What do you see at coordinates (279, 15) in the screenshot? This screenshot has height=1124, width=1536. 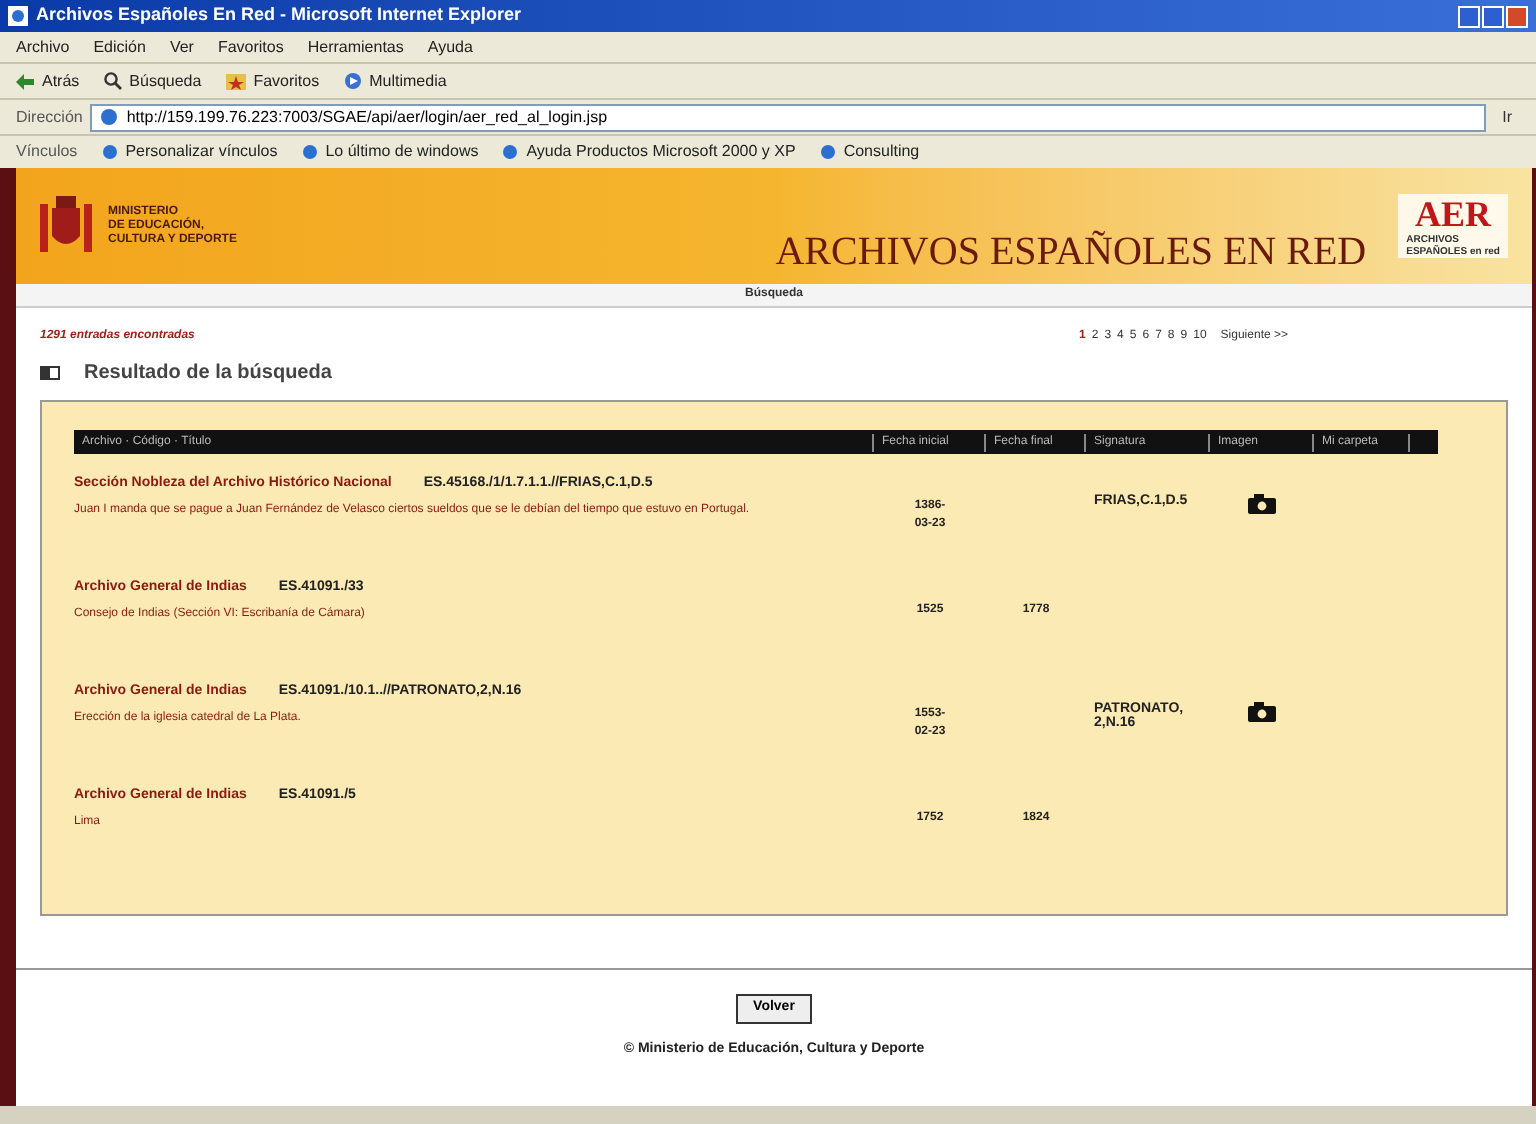 I see `window-title: Archivos Españoles En Red - Microsoft Internet Explorer` at bounding box center [279, 15].